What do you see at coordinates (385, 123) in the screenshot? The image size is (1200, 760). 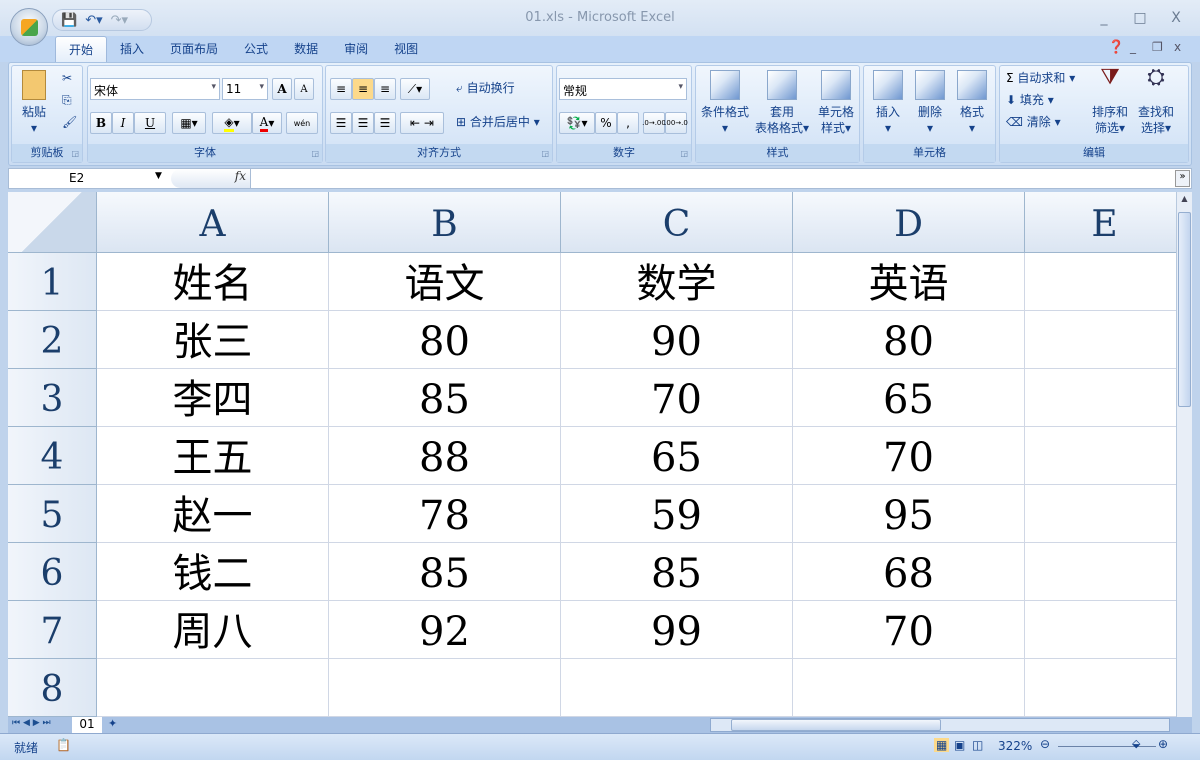 I see `align-right-button: ☰` at bounding box center [385, 123].